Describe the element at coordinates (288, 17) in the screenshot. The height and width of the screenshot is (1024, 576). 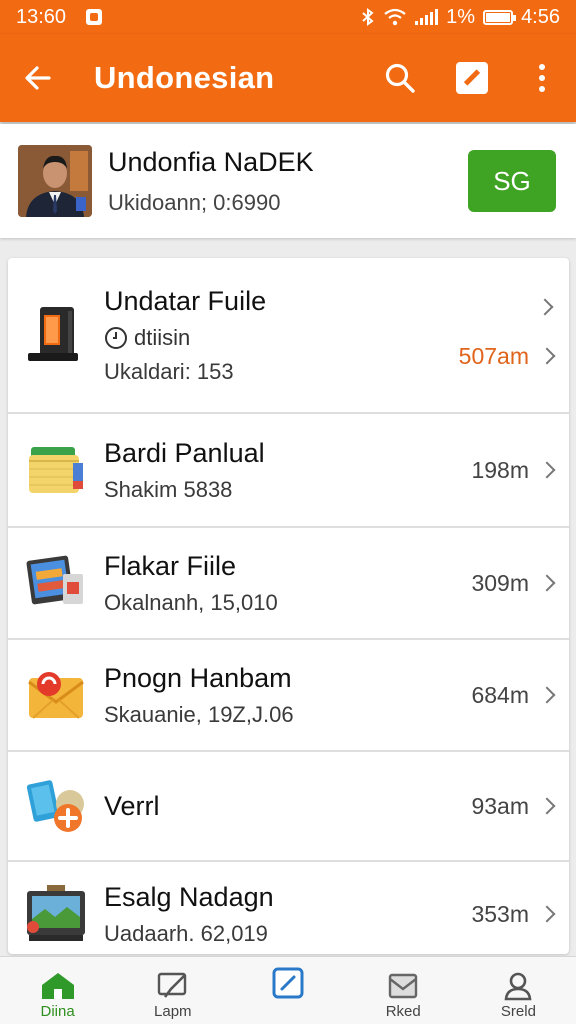
I see `status-bar: 13:60 1% 4:56` at that location.